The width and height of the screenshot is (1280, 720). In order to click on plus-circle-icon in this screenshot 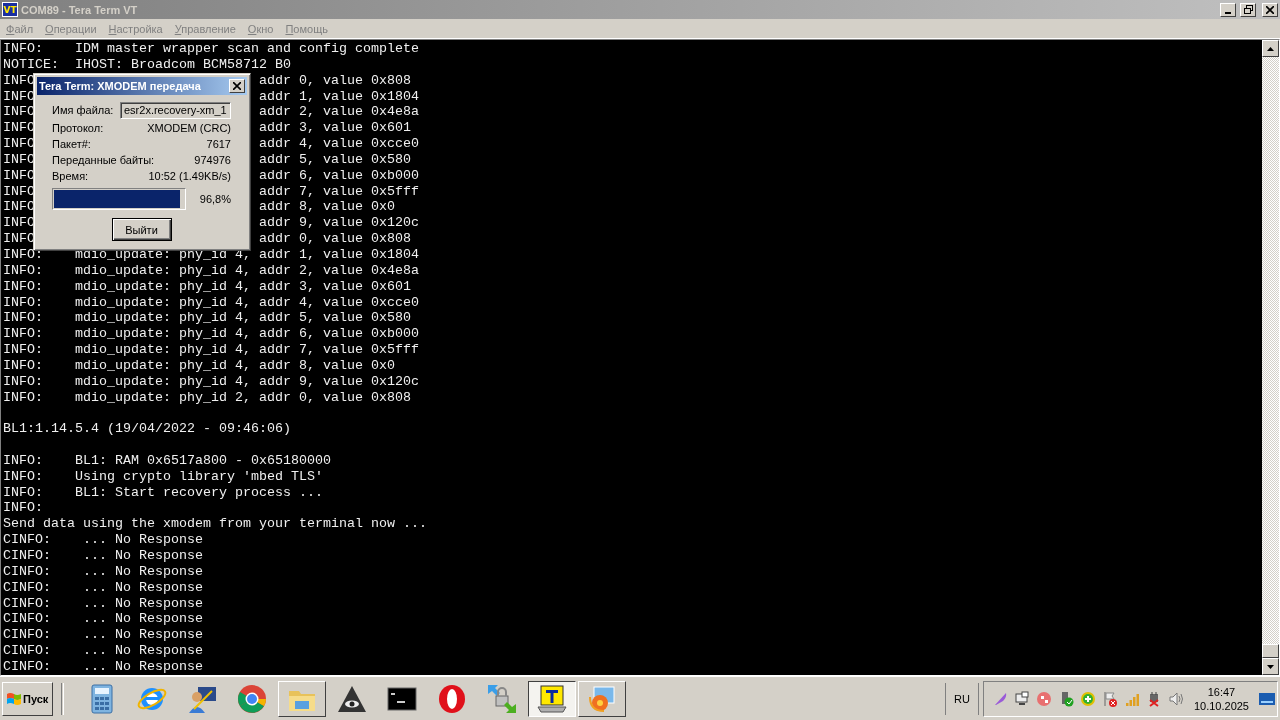, I will do `click(1087, 698)`.